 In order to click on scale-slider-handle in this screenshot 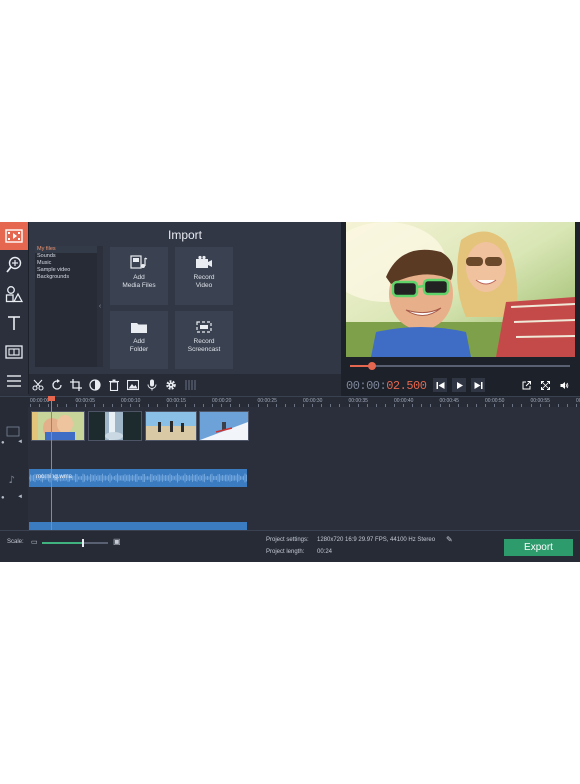, I will do `click(82, 543)`.